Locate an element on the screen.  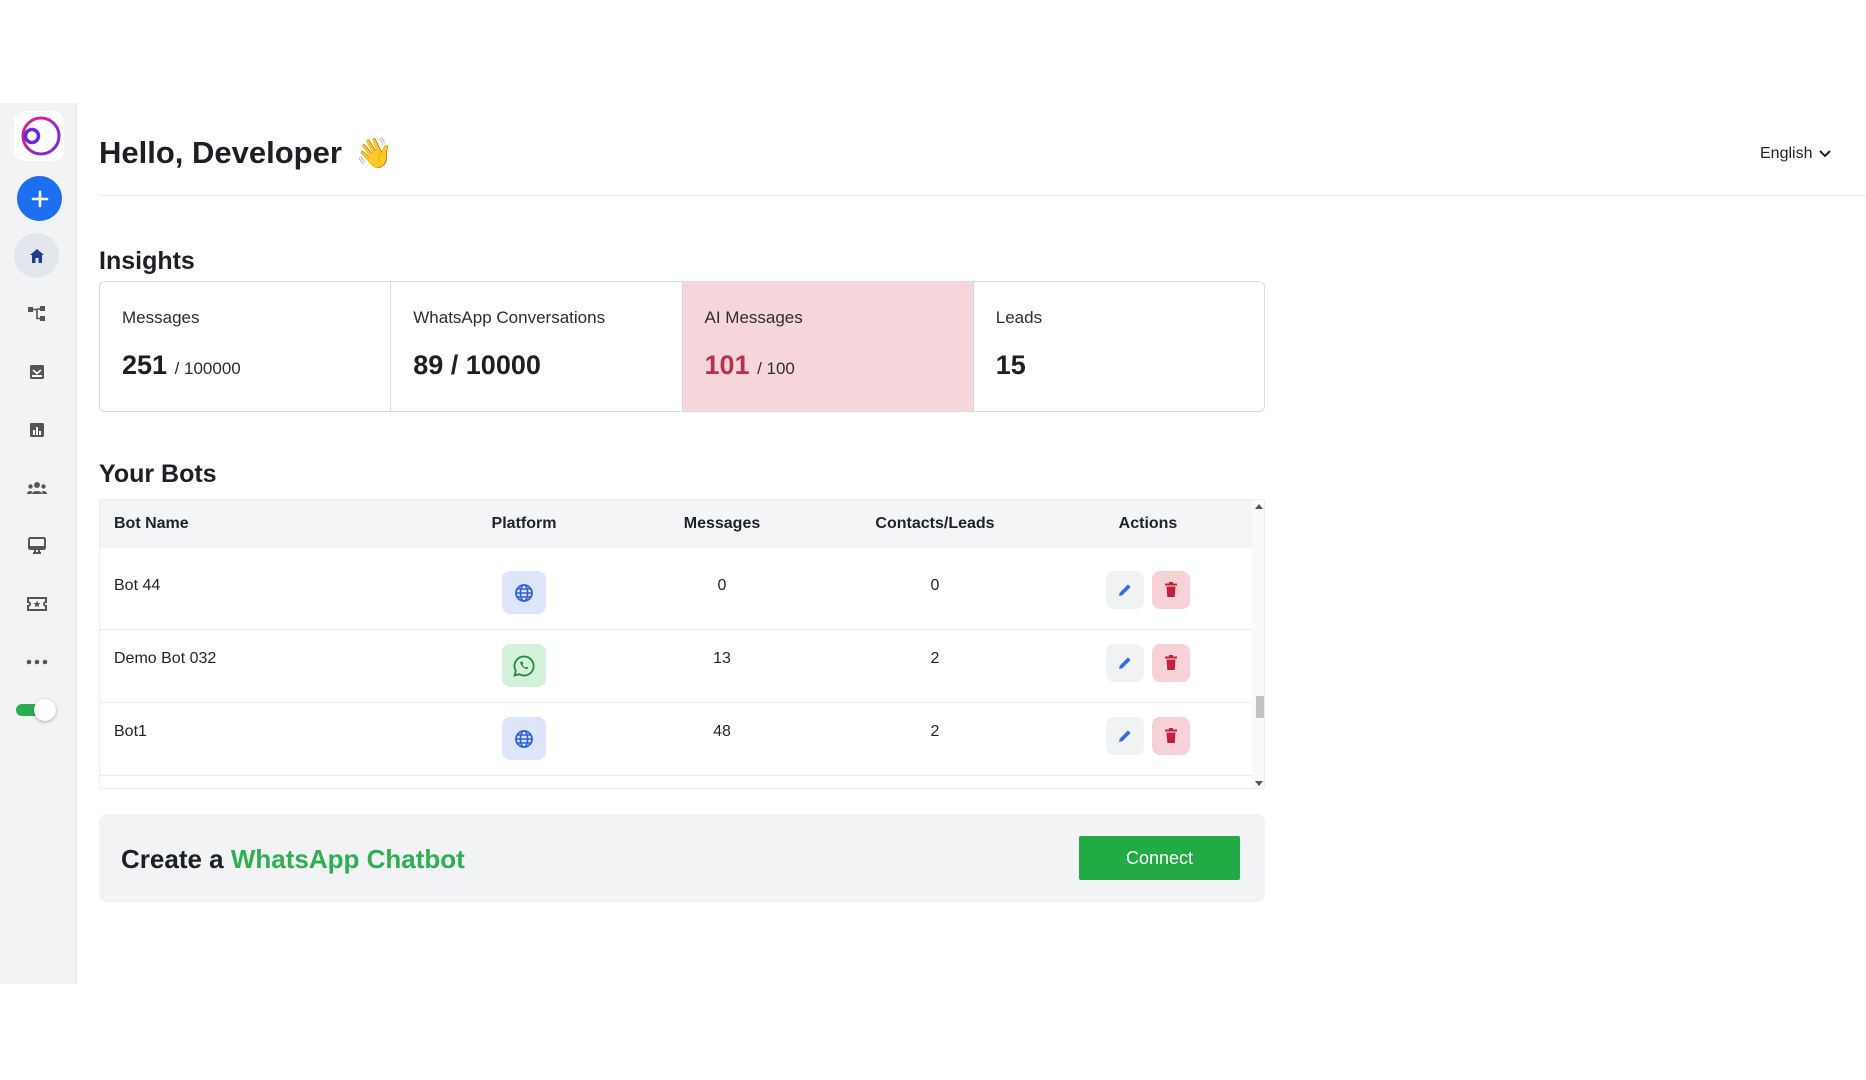
app-logo is located at coordinates (39, 136).